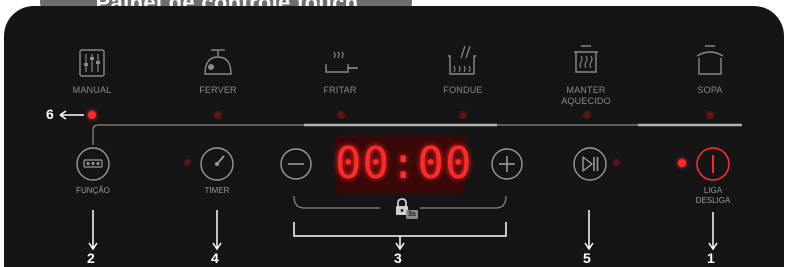  I want to click on callout-3-label: 3, so click(398, 258).